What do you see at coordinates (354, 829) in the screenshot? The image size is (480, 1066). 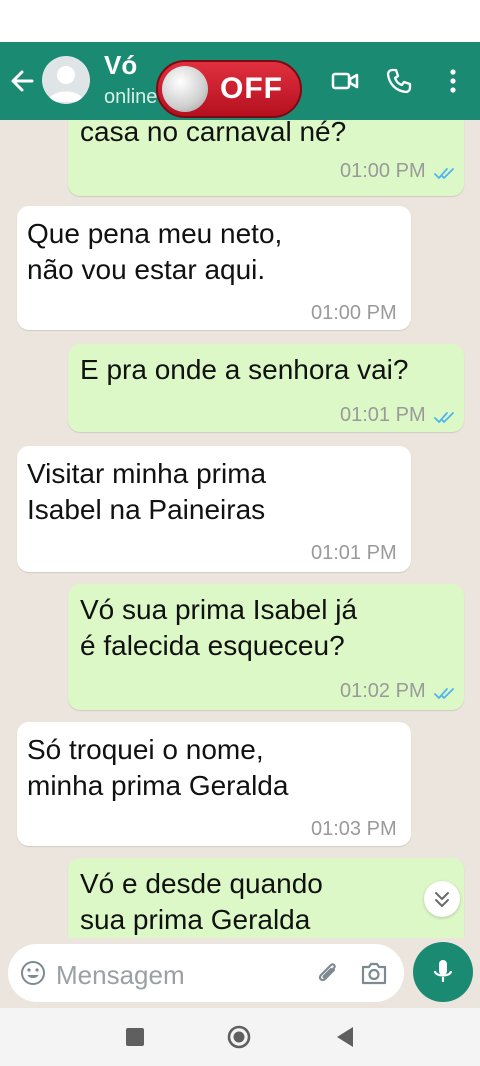 I see `message-time: 01:03 PM` at bounding box center [354, 829].